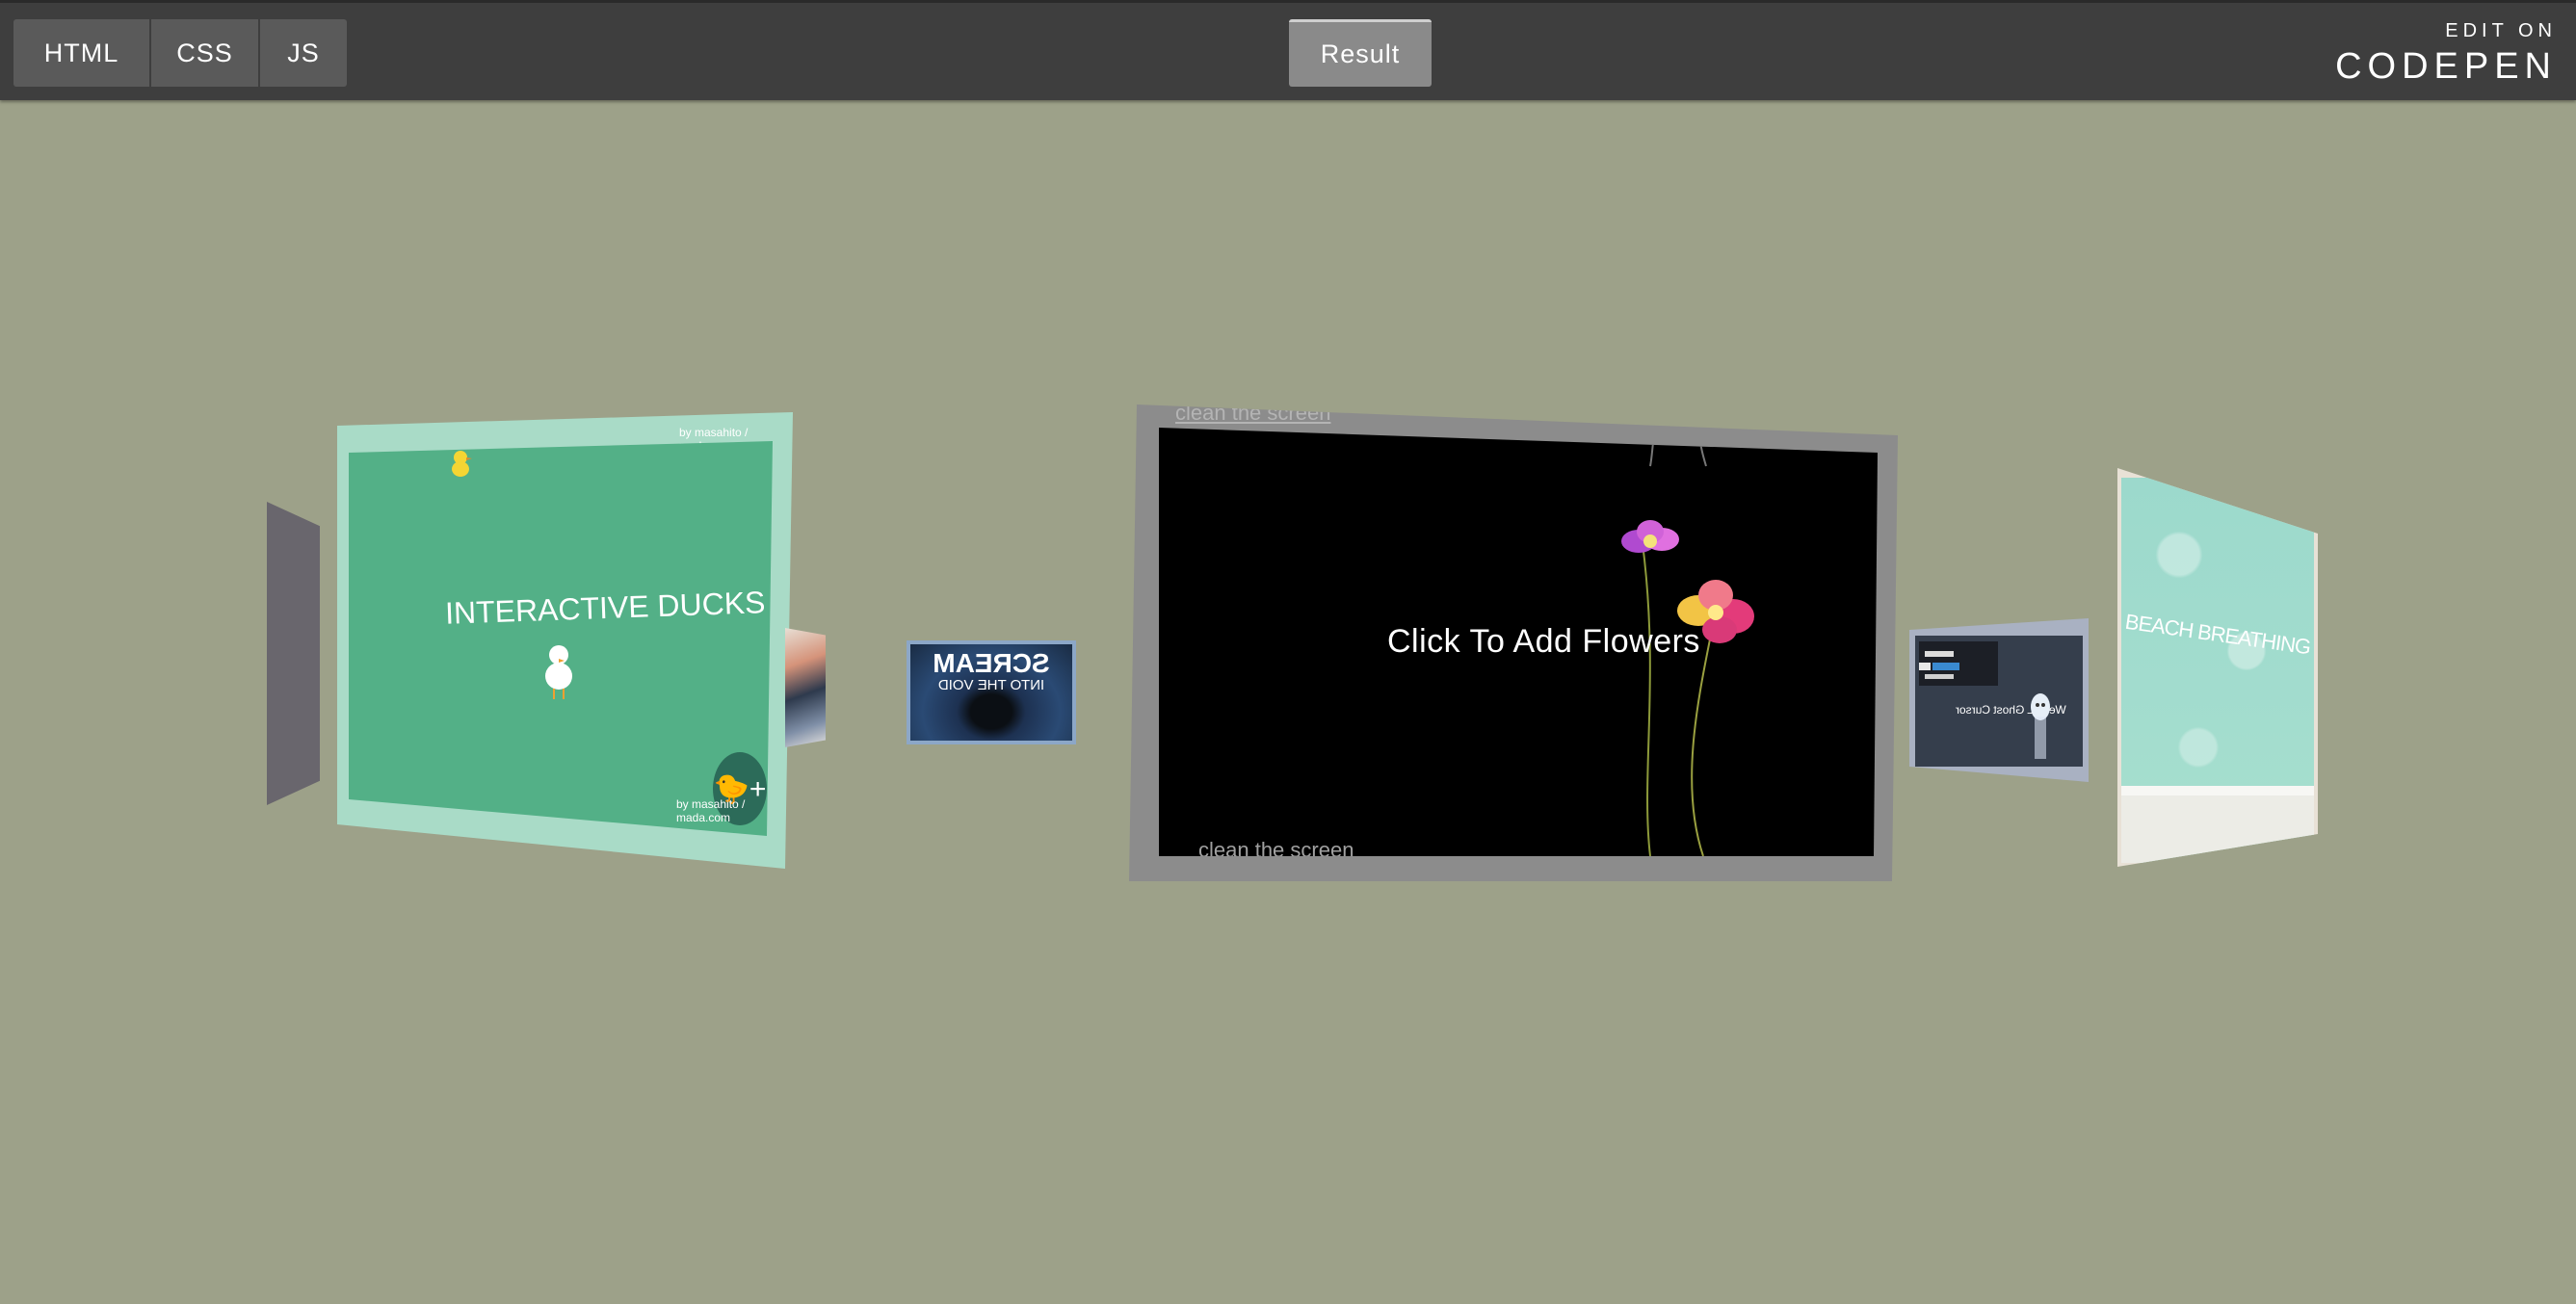 The height and width of the screenshot is (1304, 2576). I want to click on ghost-canvas: WebGL Ghost Cursor, so click(1999, 701).